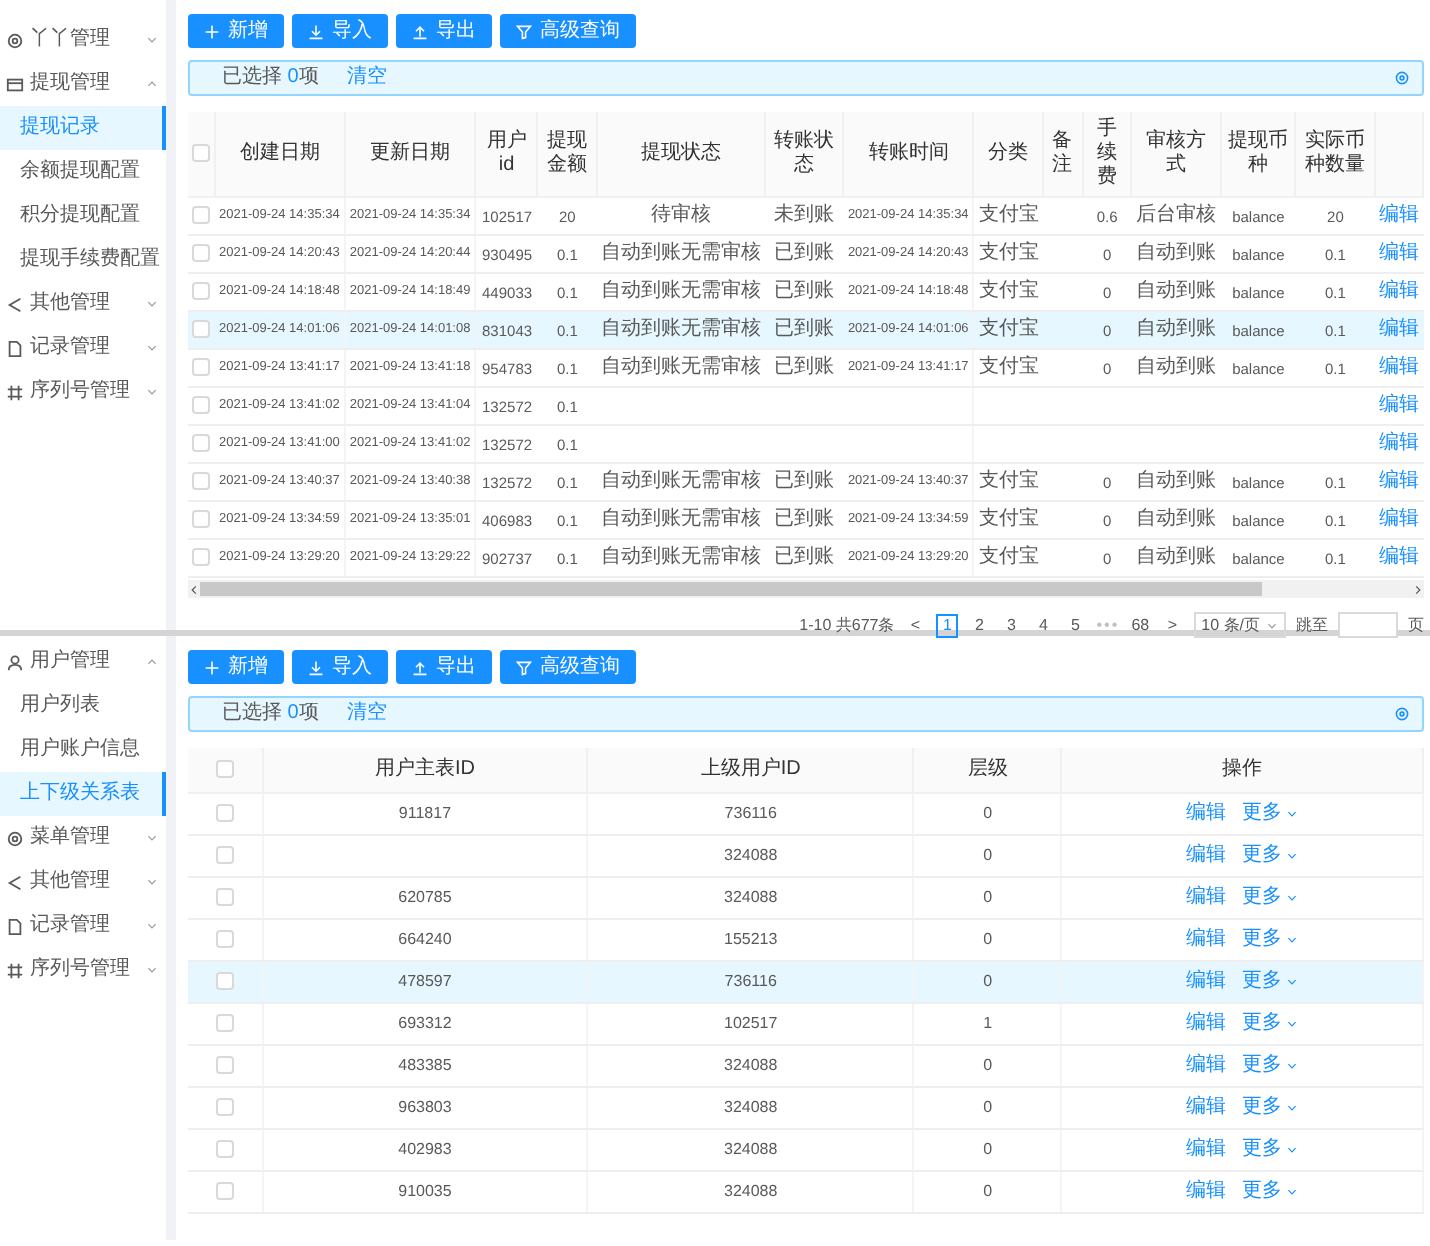 Image resolution: width=1430 pixels, height=1246 pixels. I want to click on page-input, so click(1368, 625).